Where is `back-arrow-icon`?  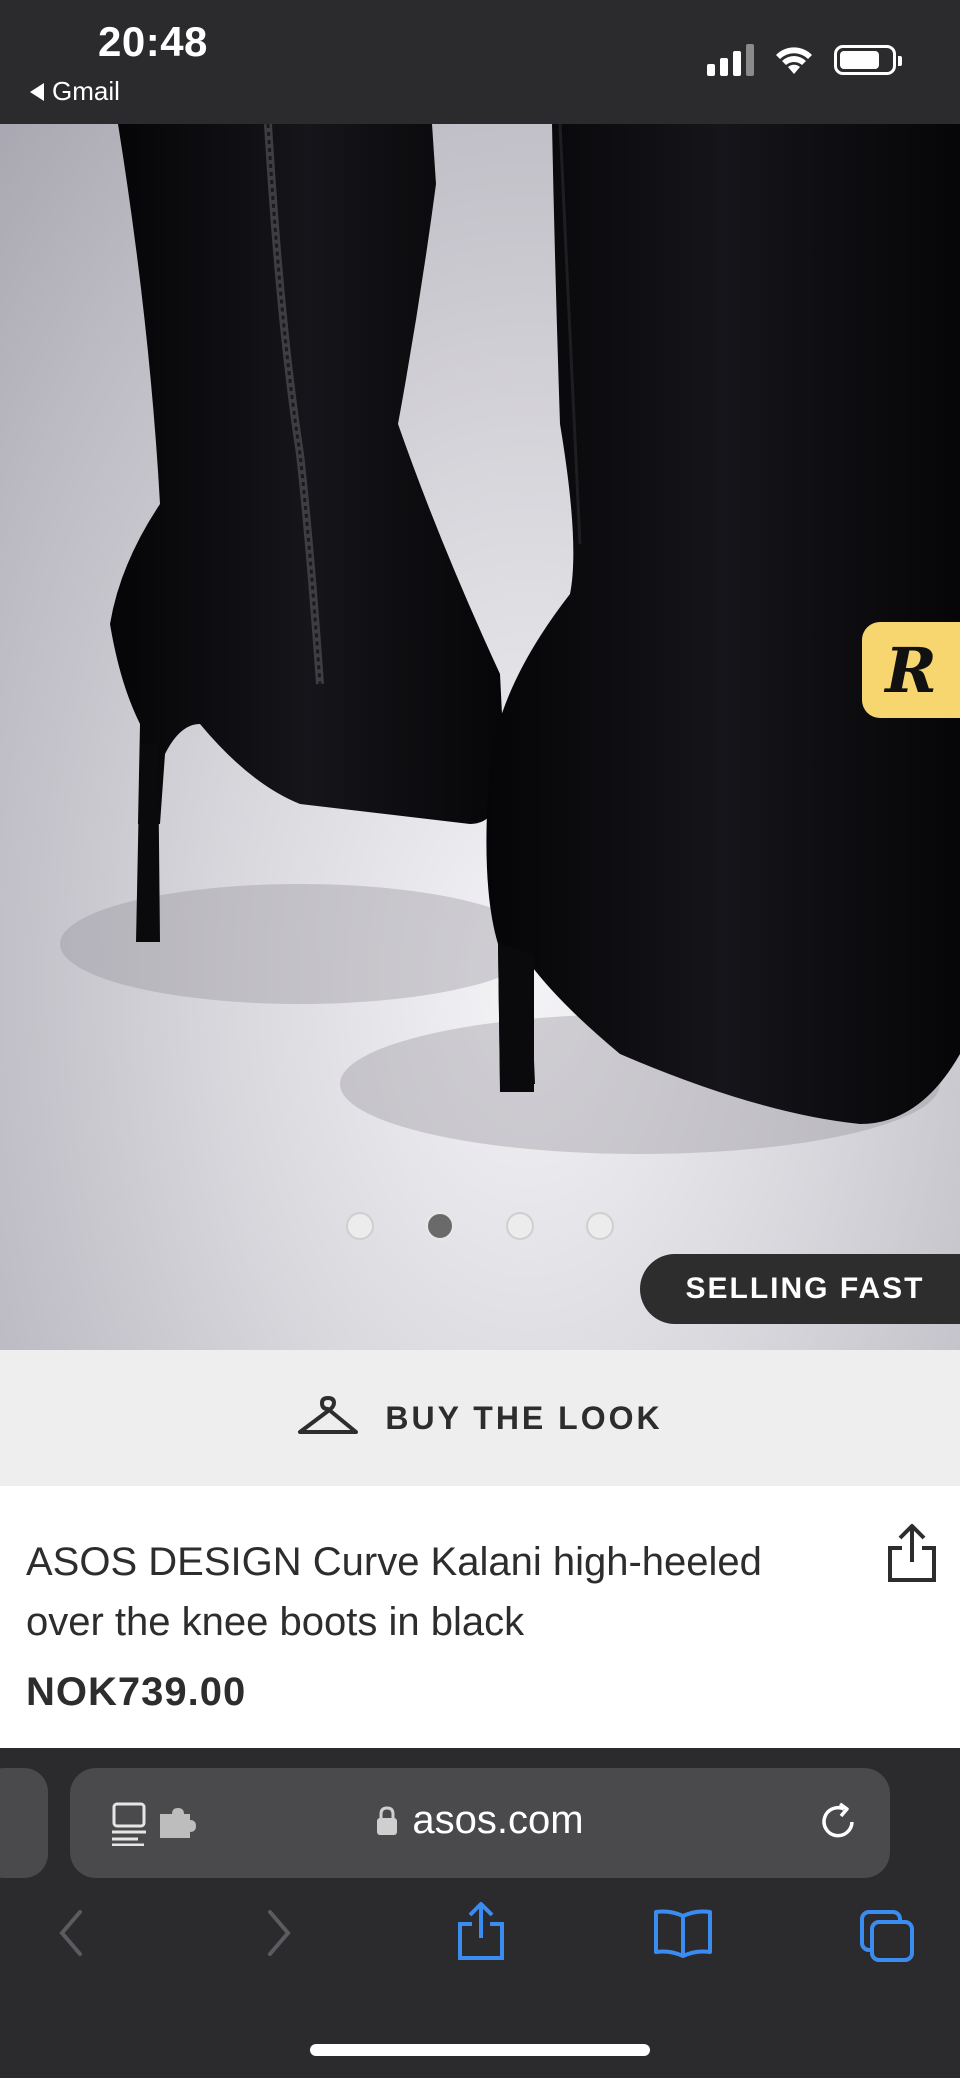 back-arrow-icon is located at coordinates (37, 91).